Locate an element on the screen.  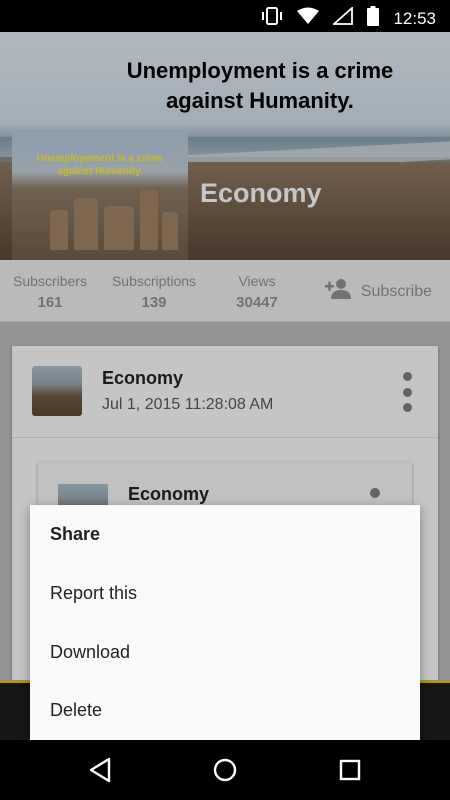
battery-icon is located at coordinates (373, 18).